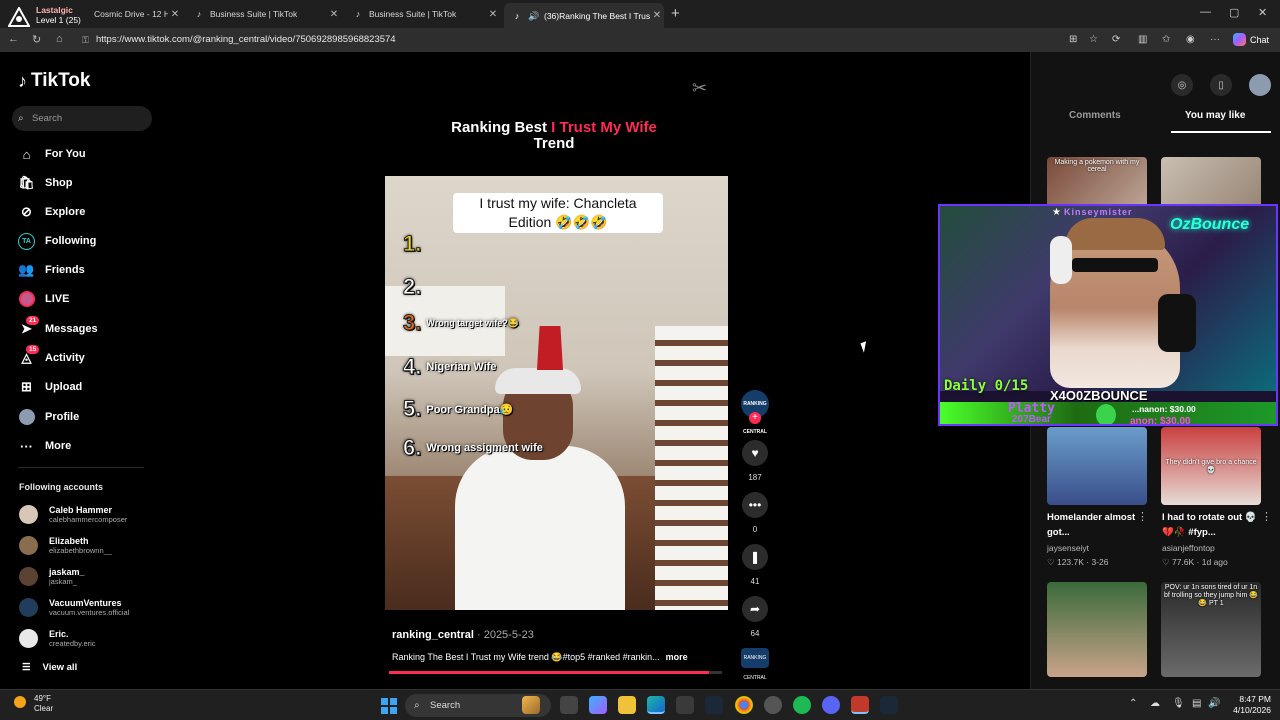  What do you see at coordinates (263, 14) in the screenshot?
I see `tab-business-suite-1: ♪ Business Suite | TikTok ✕` at bounding box center [263, 14].